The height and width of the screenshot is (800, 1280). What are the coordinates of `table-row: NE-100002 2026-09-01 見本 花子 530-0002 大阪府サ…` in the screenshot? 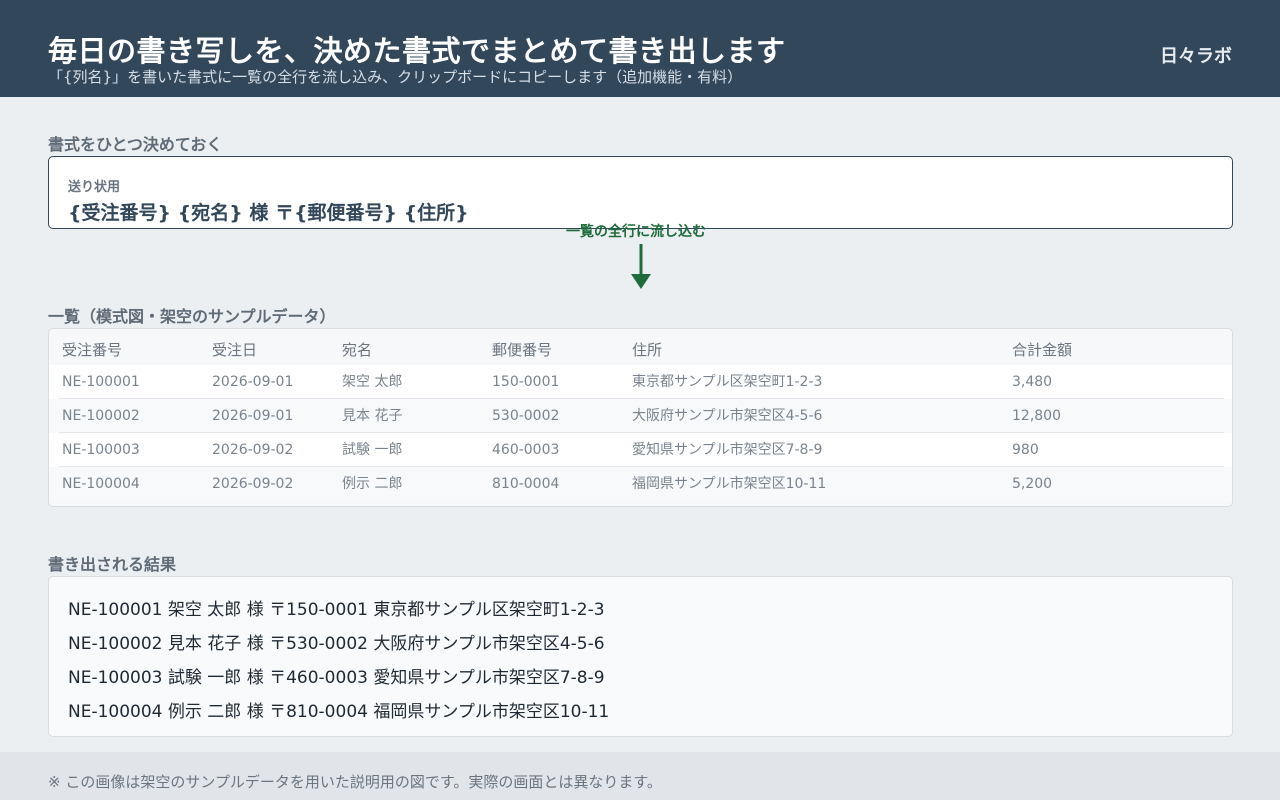 It's located at (640, 416).